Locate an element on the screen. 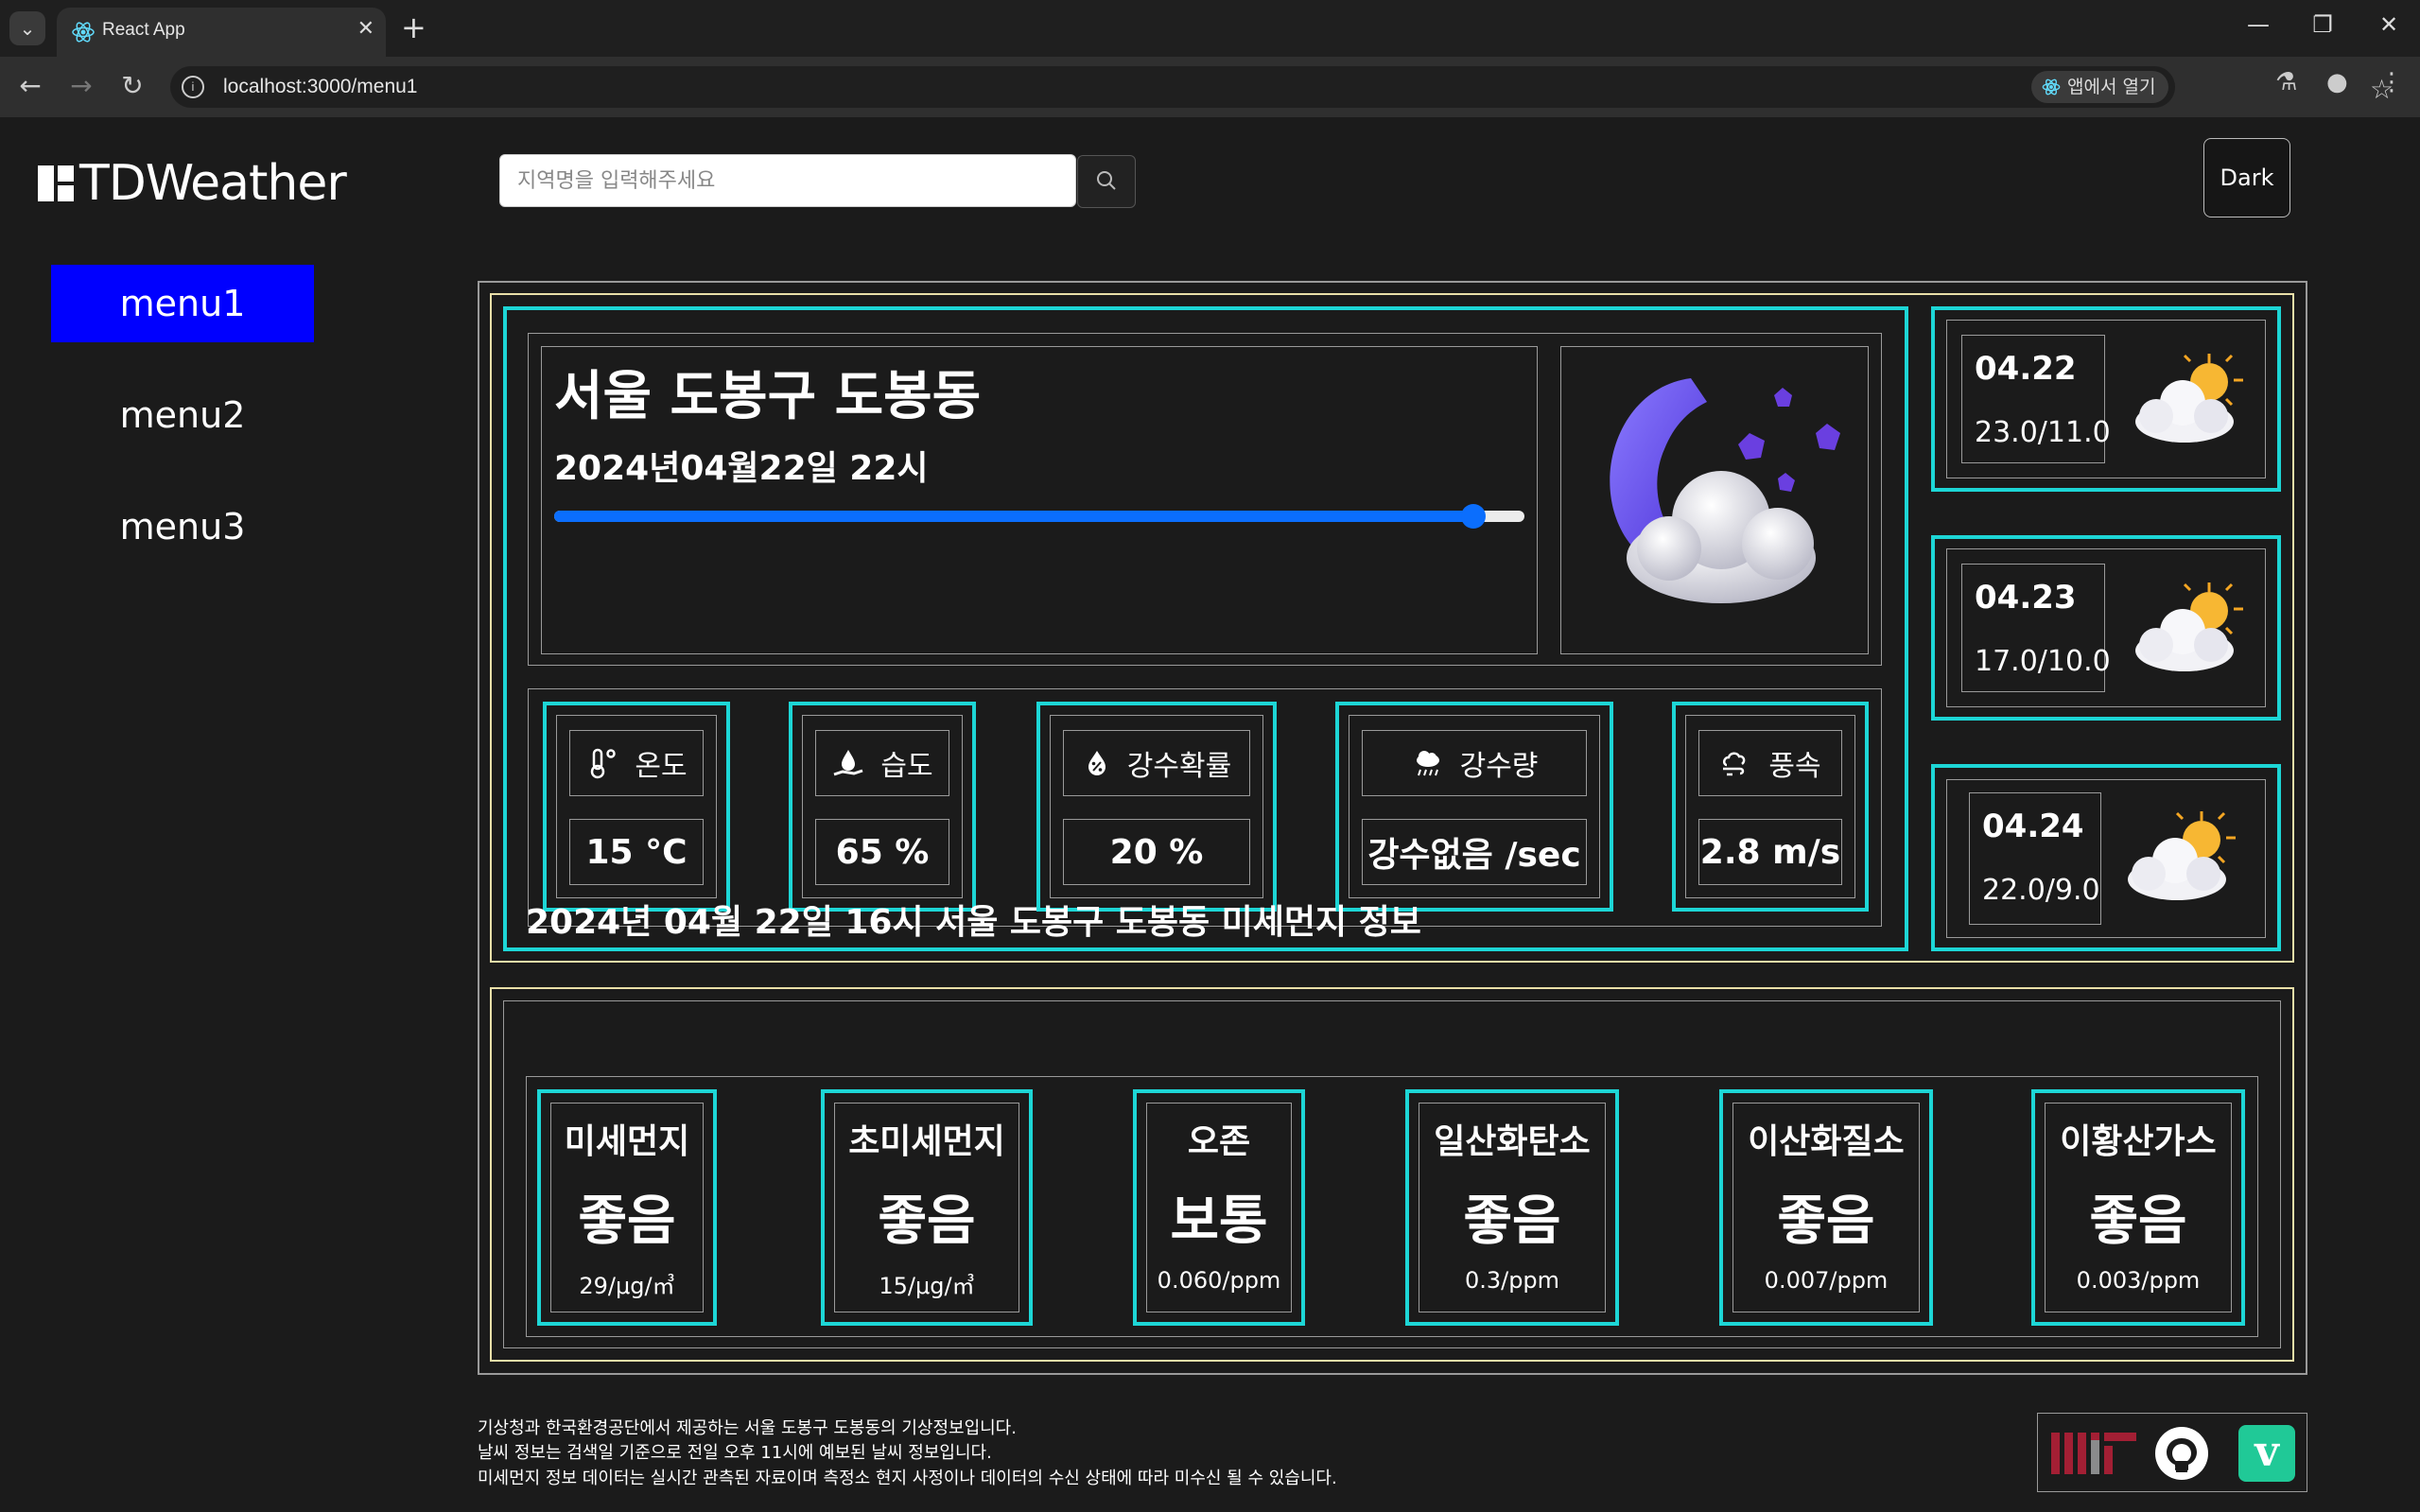  restore-icon: ❐ is located at coordinates (2323, 24).